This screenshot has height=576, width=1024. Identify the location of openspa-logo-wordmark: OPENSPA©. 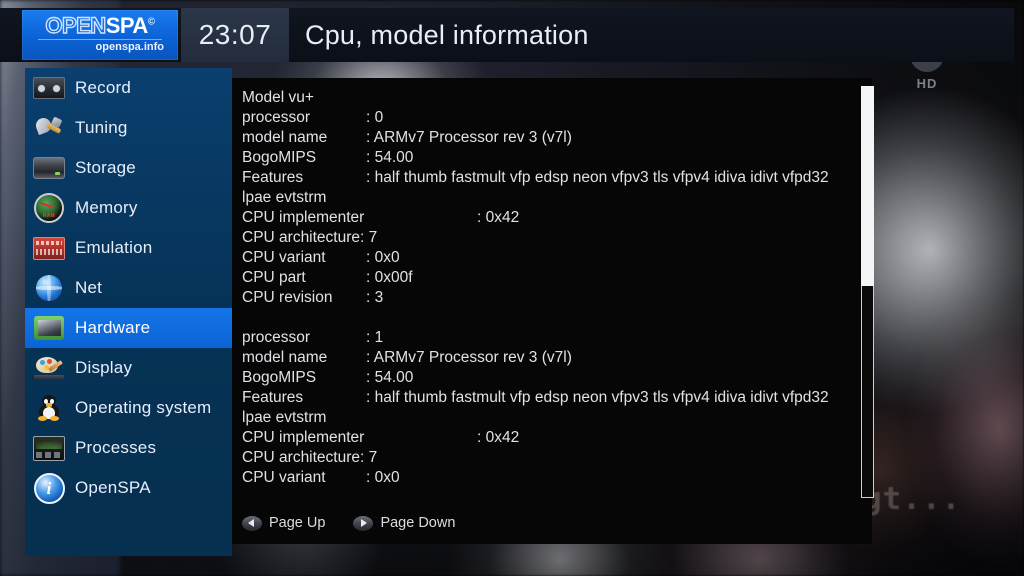
(100, 25).